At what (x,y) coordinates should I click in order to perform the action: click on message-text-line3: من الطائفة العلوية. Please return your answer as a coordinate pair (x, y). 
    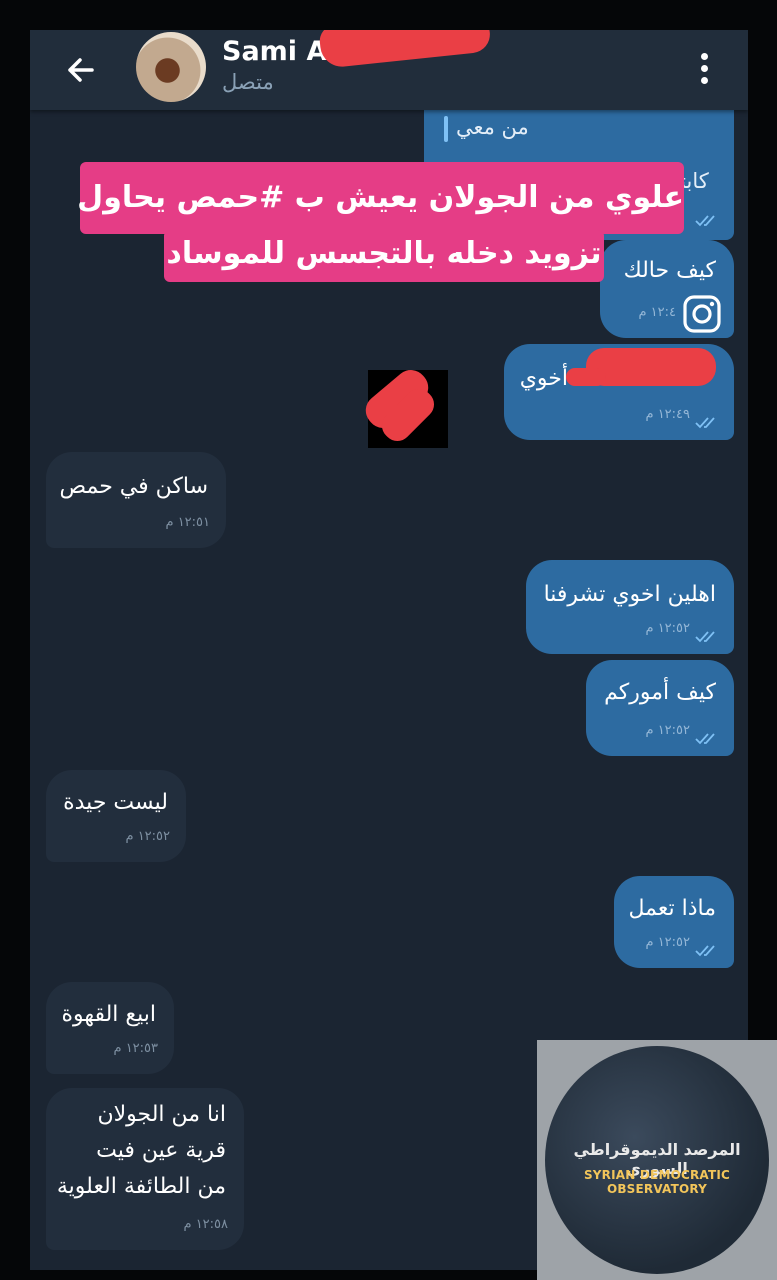
    Looking at the image, I should click on (141, 1186).